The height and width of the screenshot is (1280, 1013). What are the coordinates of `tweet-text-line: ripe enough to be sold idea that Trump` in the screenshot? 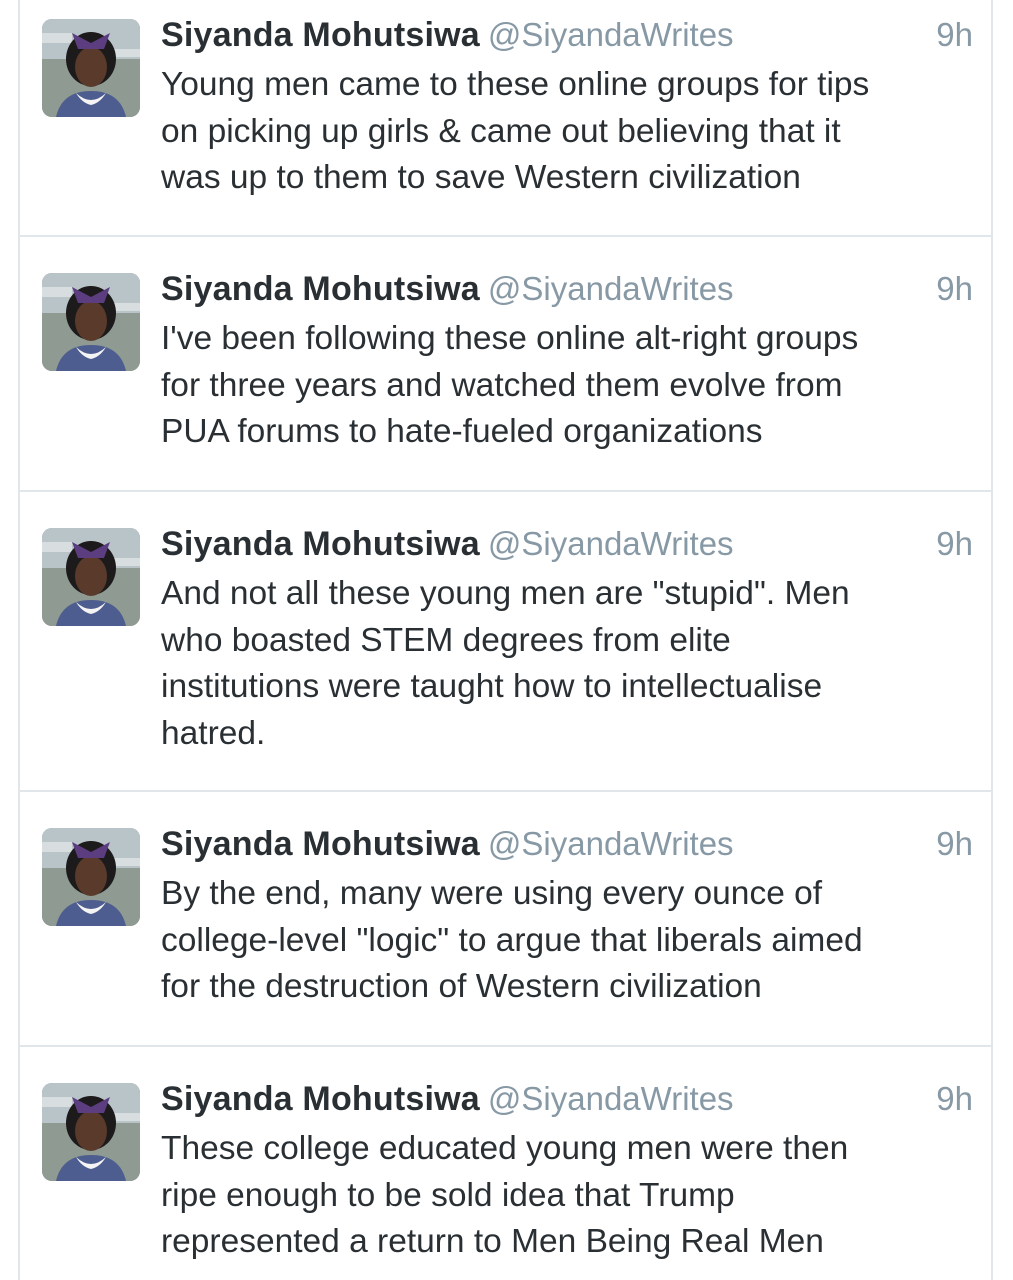 It's located at (448, 1195).